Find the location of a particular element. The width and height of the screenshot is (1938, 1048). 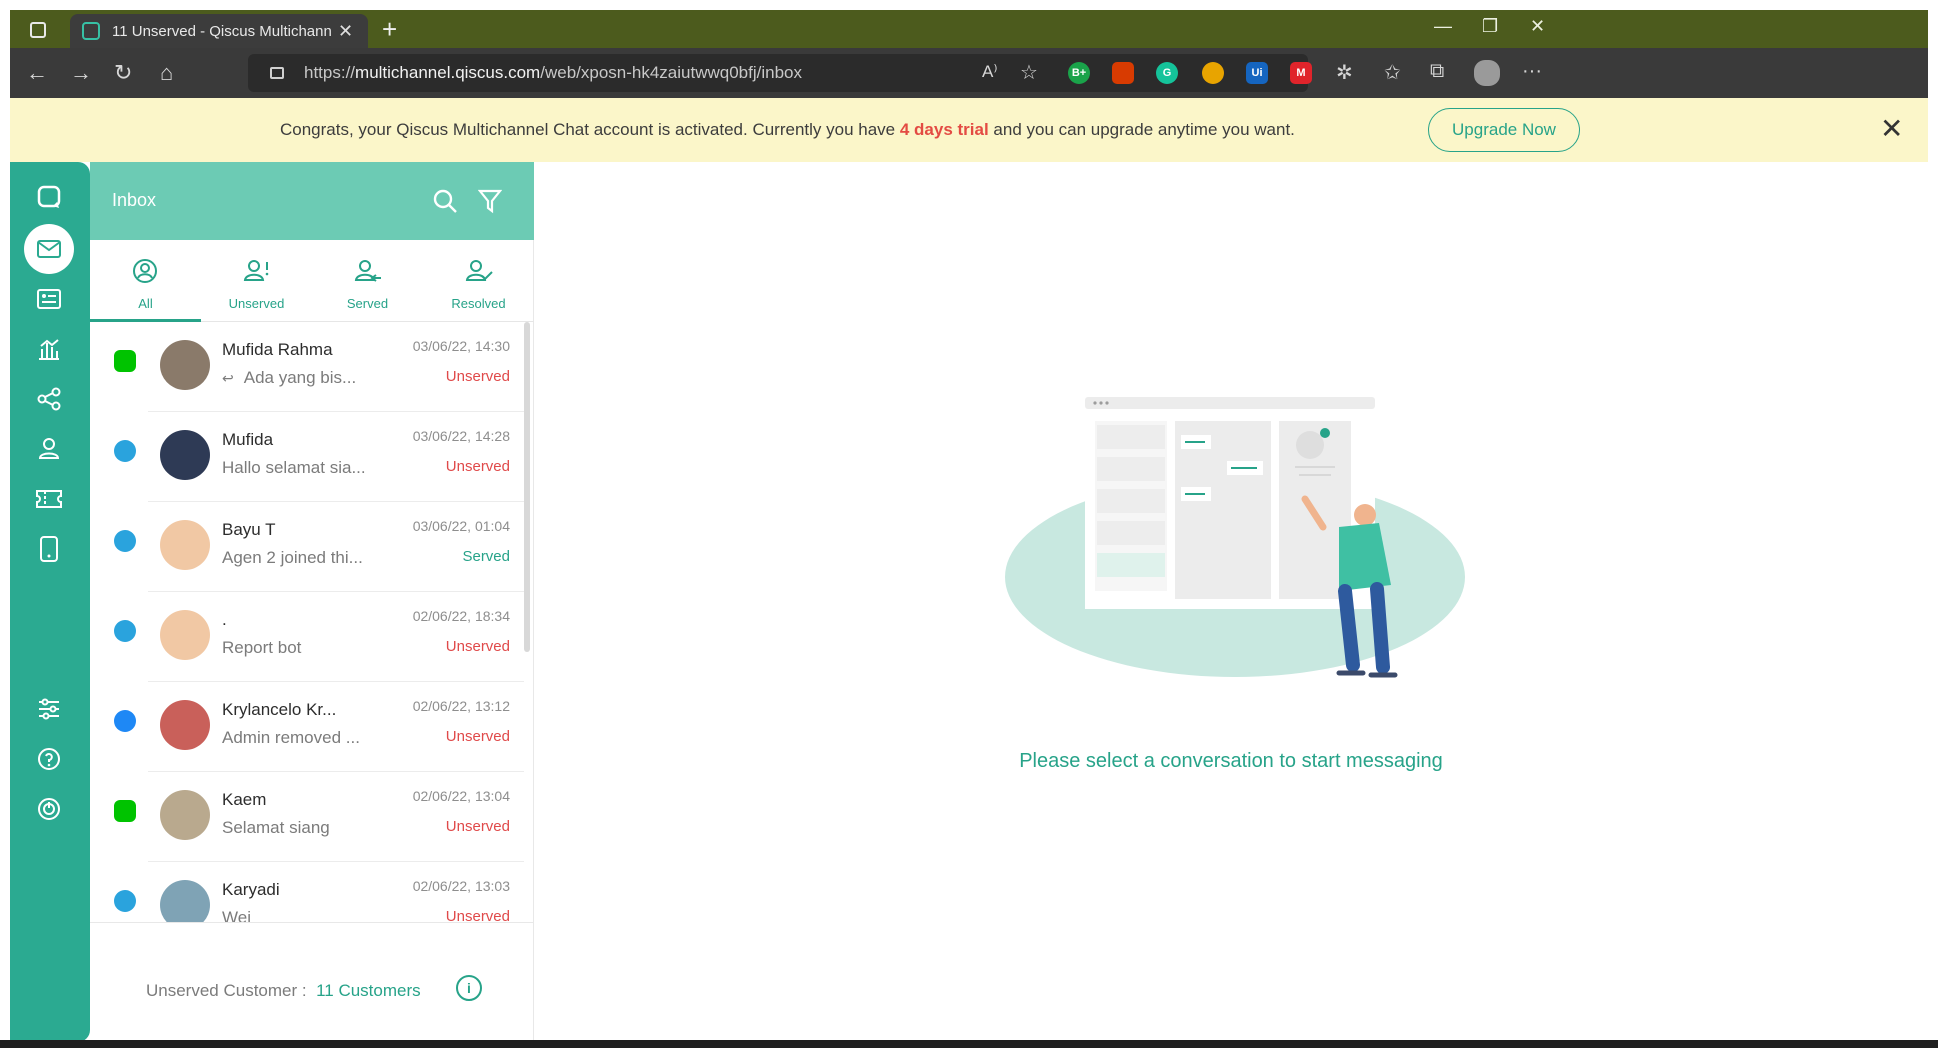

contact-name: Bayu T is located at coordinates (249, 529).